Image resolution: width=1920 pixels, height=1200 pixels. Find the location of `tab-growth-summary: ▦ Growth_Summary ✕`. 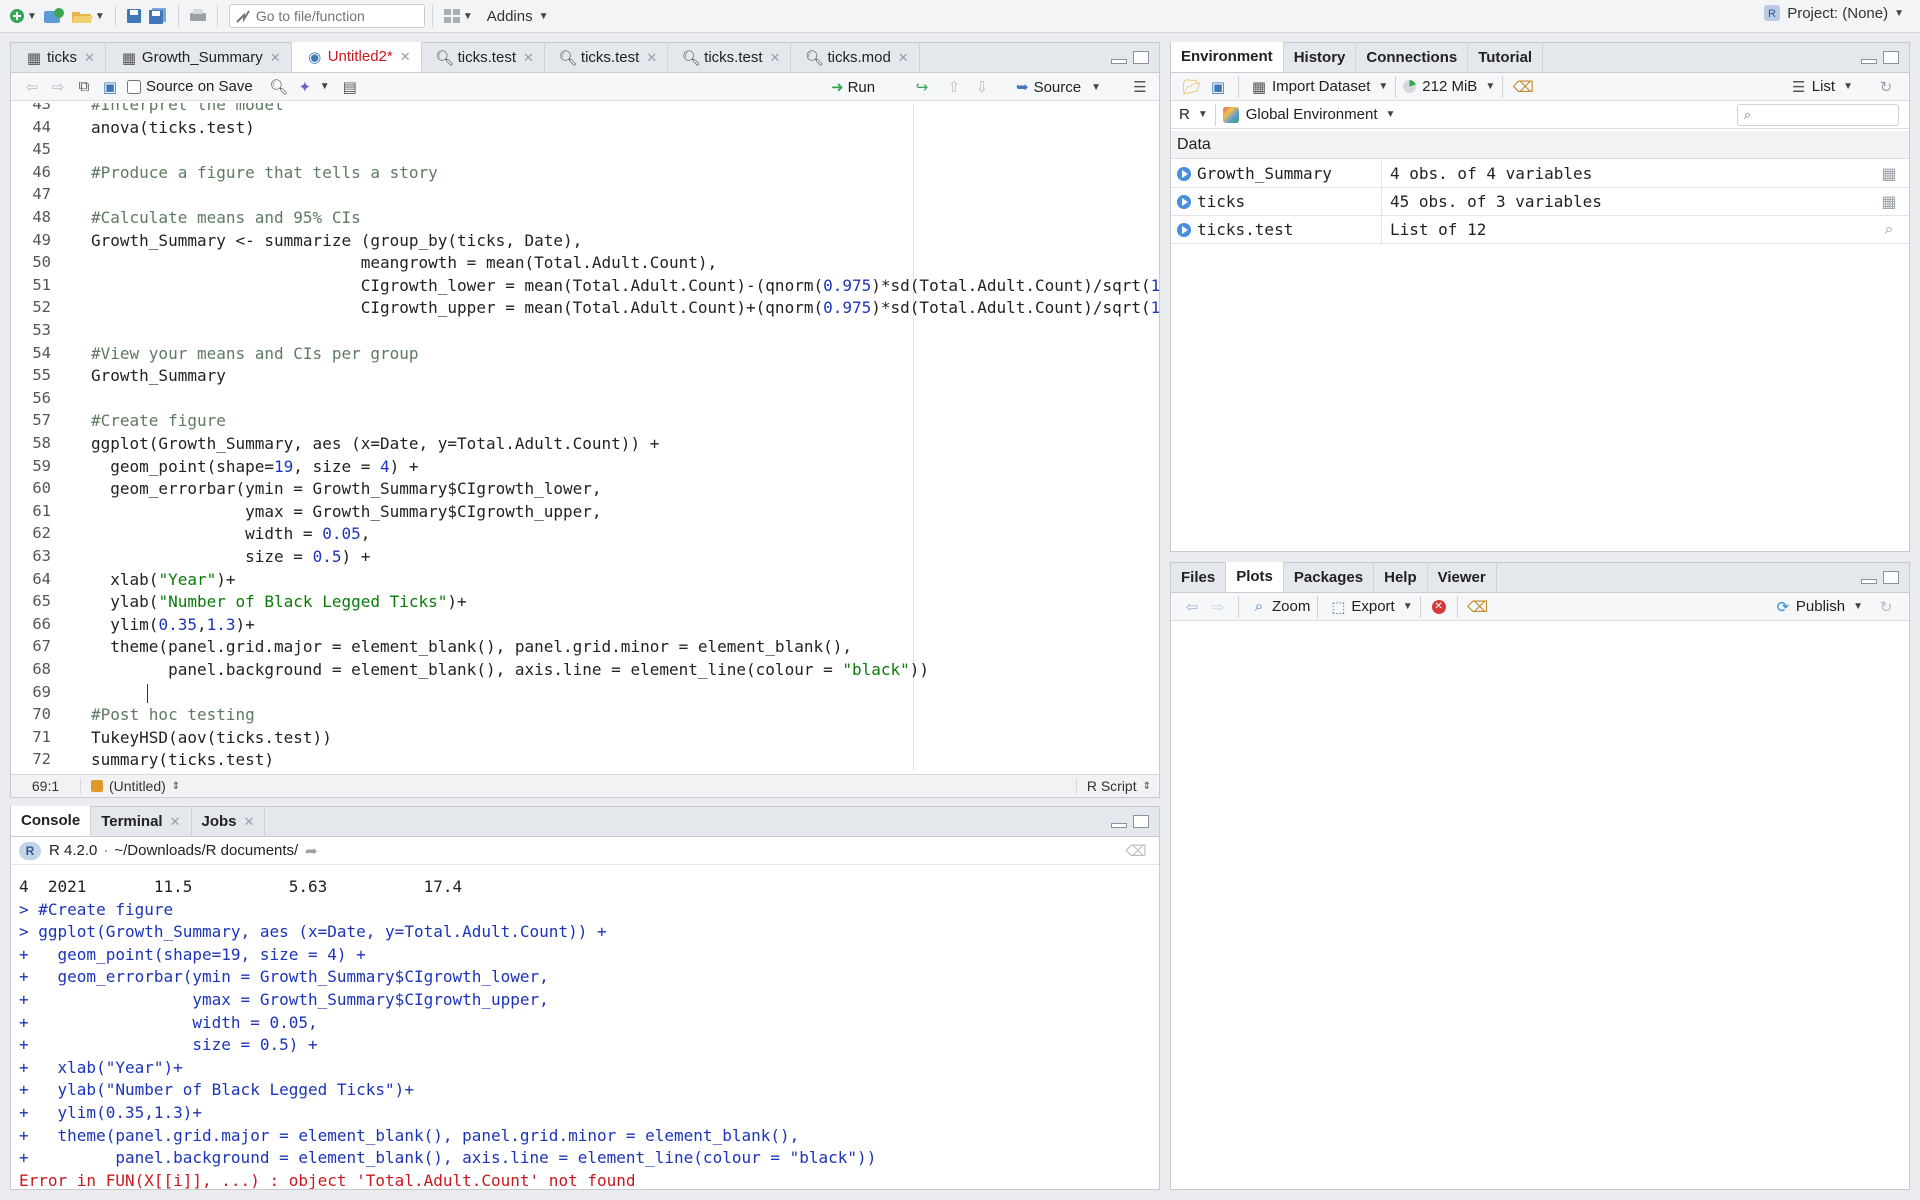

tab-growth-summary: ▦ Growth_Summary ✕ is located at coordinates (199, 57).